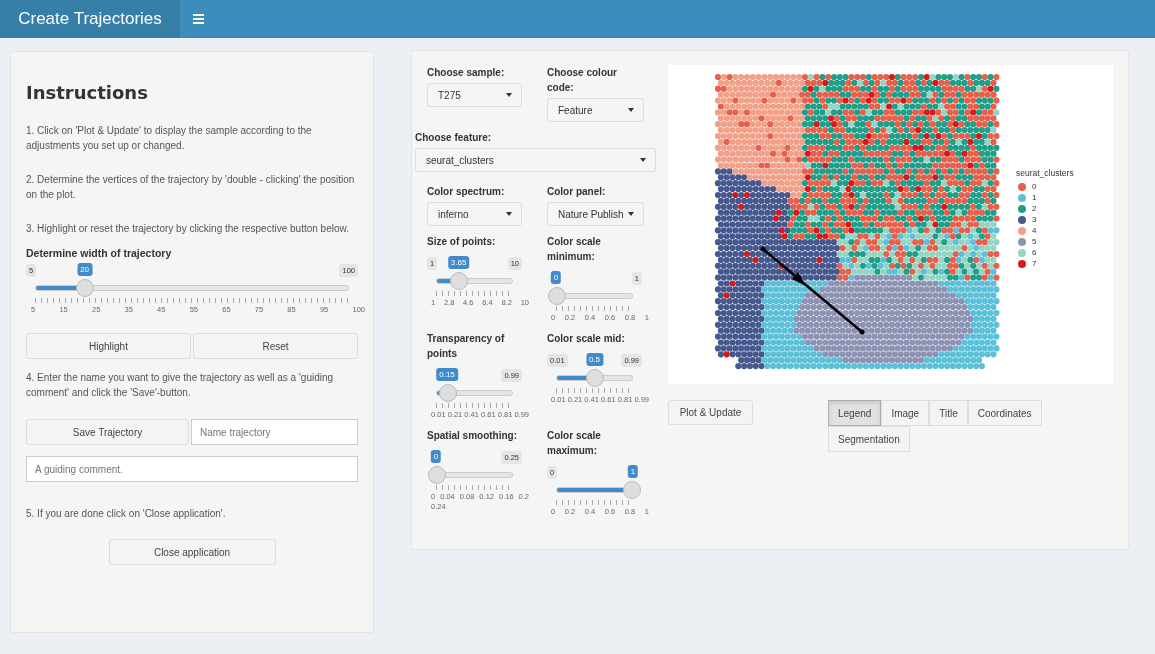  I want to click on control-label: Size of points:, so click(462, 242).